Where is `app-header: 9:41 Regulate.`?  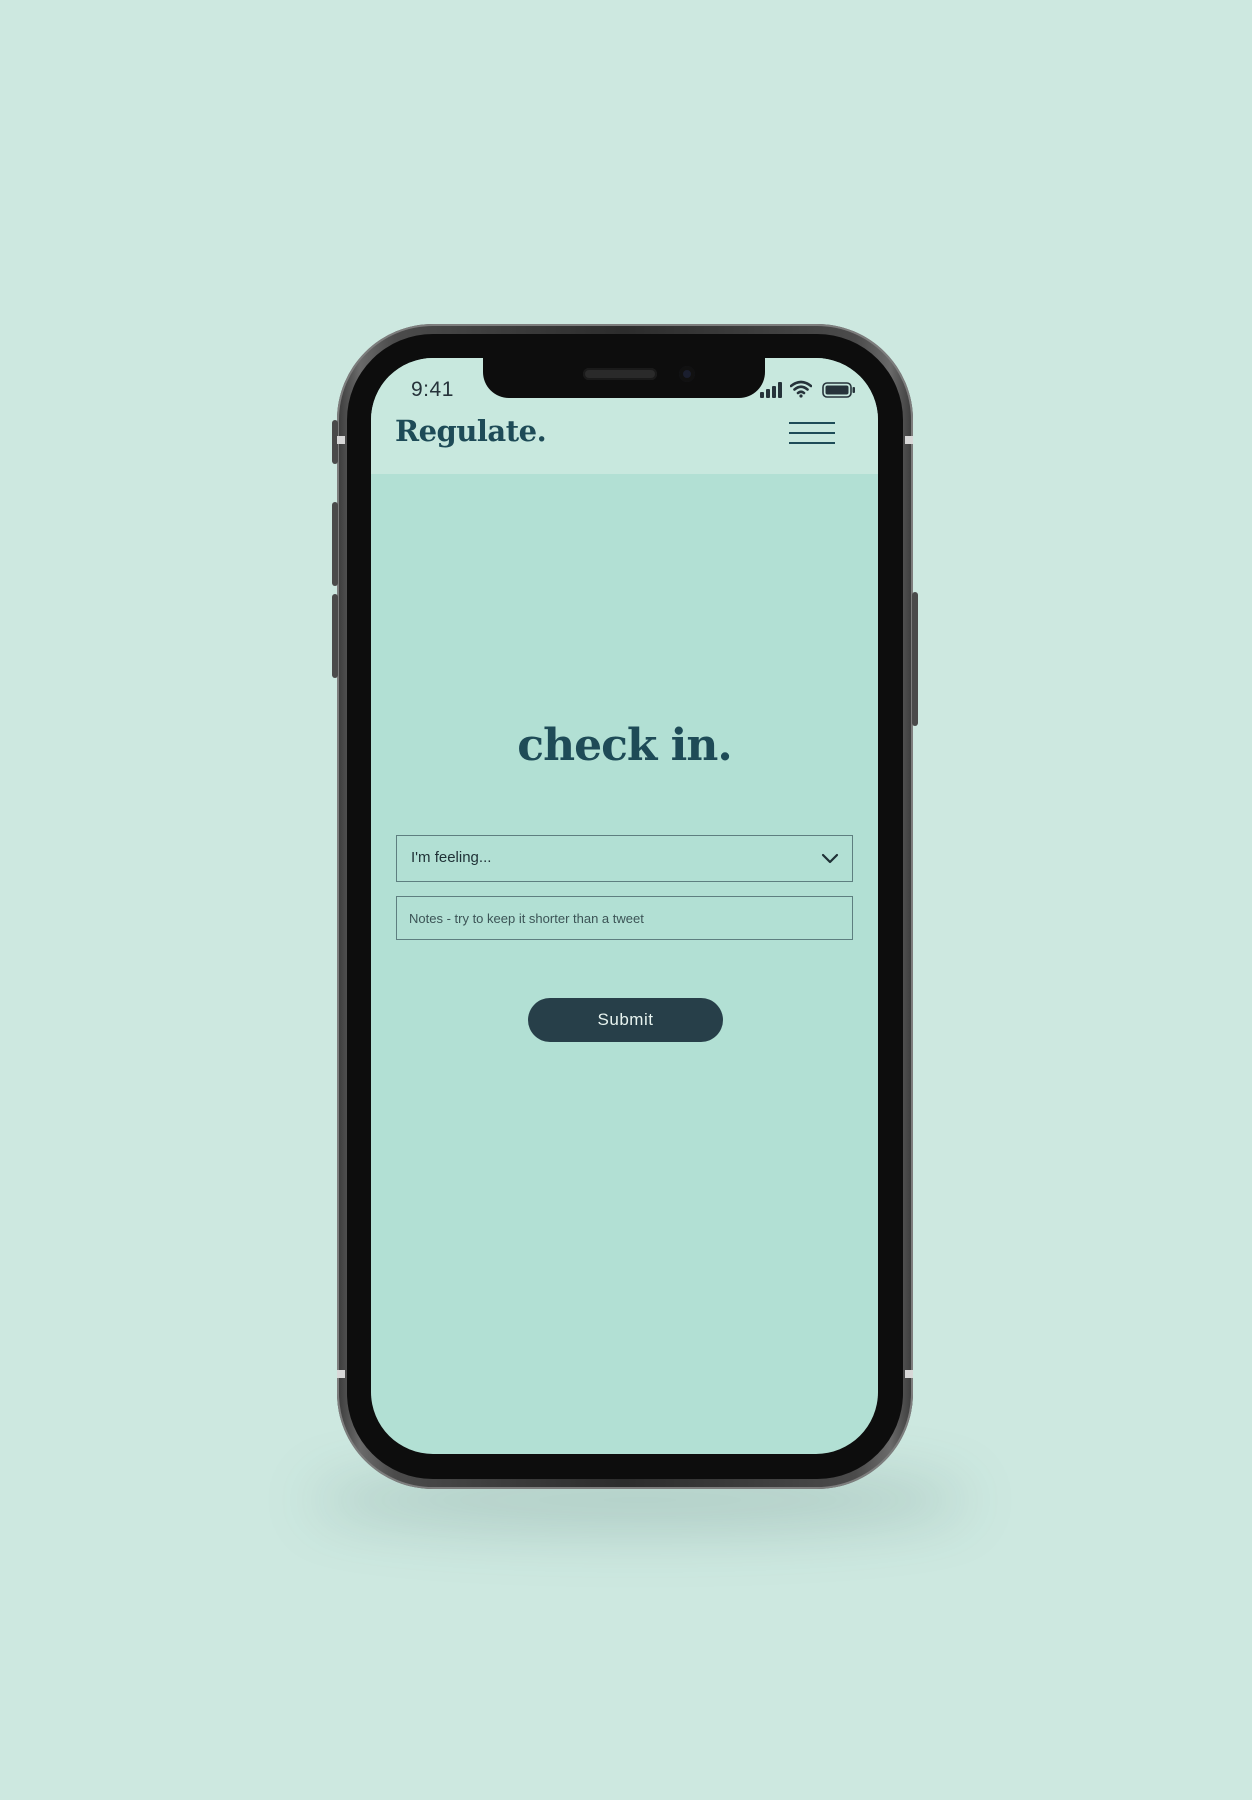
app-header: 9:41 Regulate. is located at coordinates (624, 416).